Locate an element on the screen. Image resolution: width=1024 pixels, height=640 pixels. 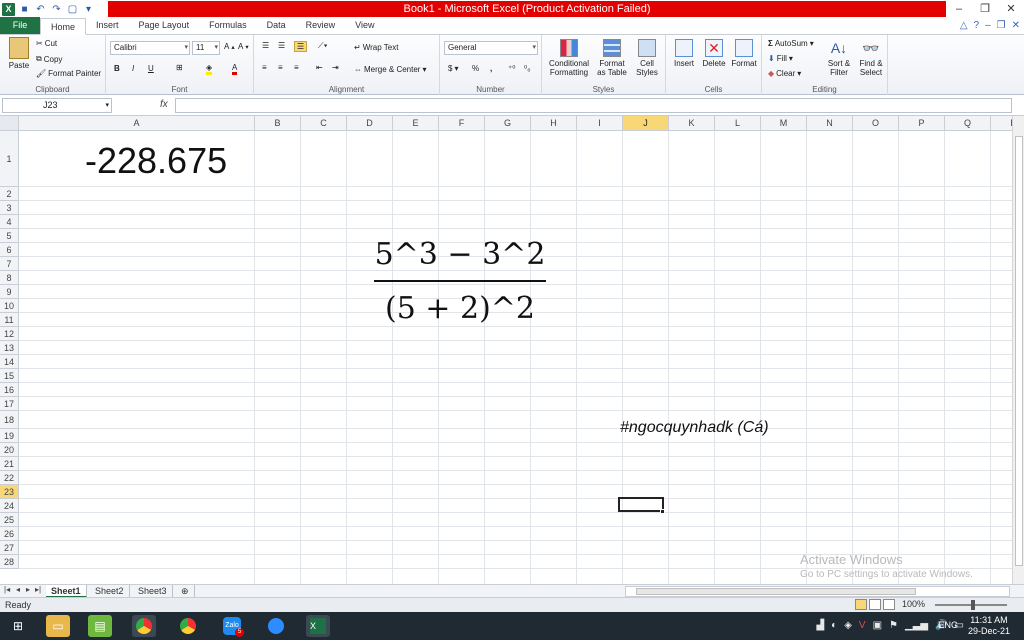
network-tray-icon: ◐ is located at coordinates (834, 625).